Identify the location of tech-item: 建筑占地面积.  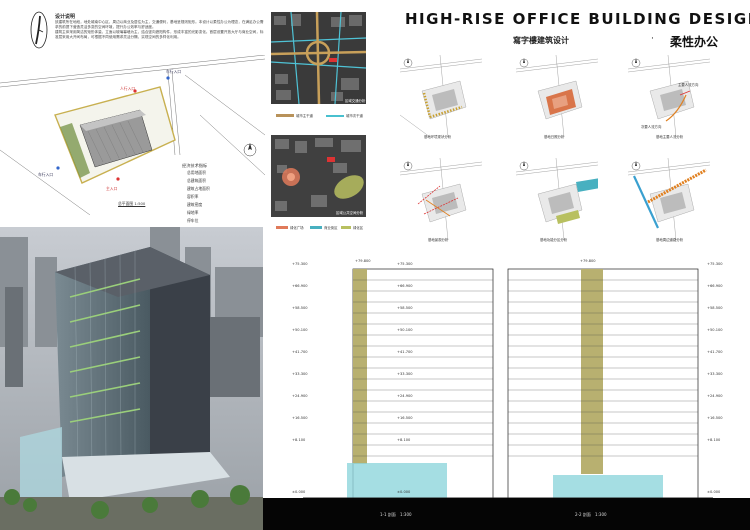
(198, 188).